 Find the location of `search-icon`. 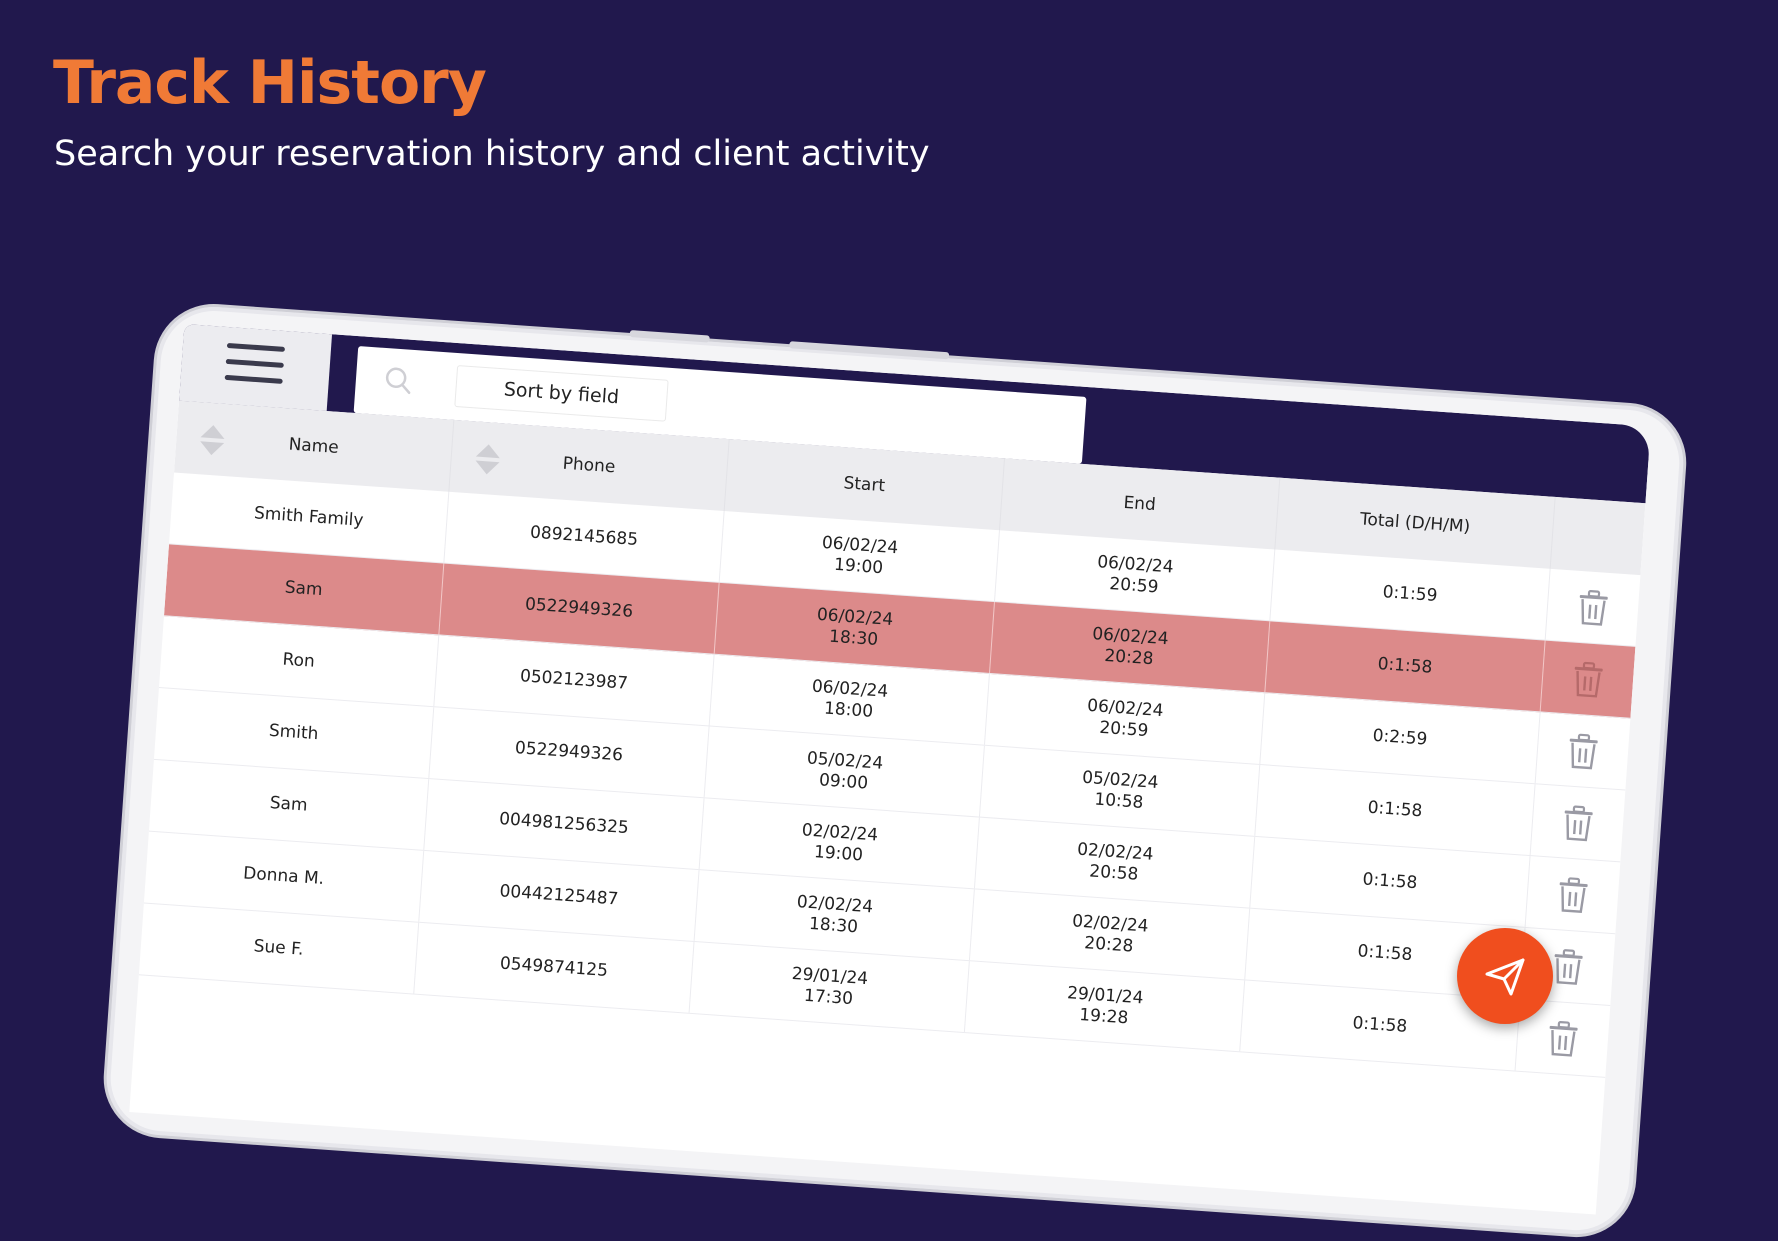

search-icon is located at coordinates (398, 380).